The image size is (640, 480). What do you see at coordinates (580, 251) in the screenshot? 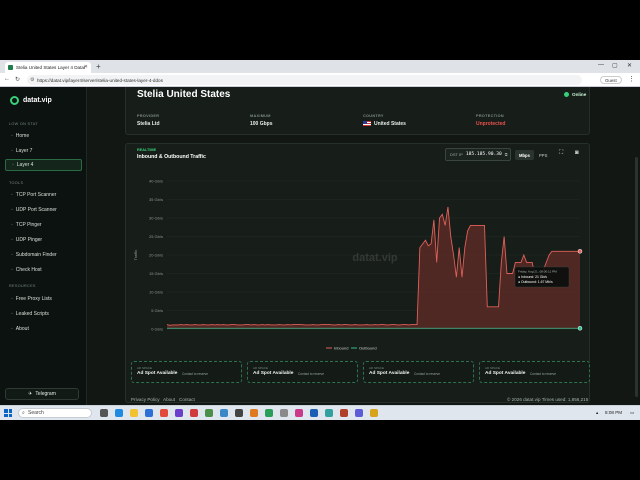
I see `inbound-hover-point` at bounding box center [580, 251].